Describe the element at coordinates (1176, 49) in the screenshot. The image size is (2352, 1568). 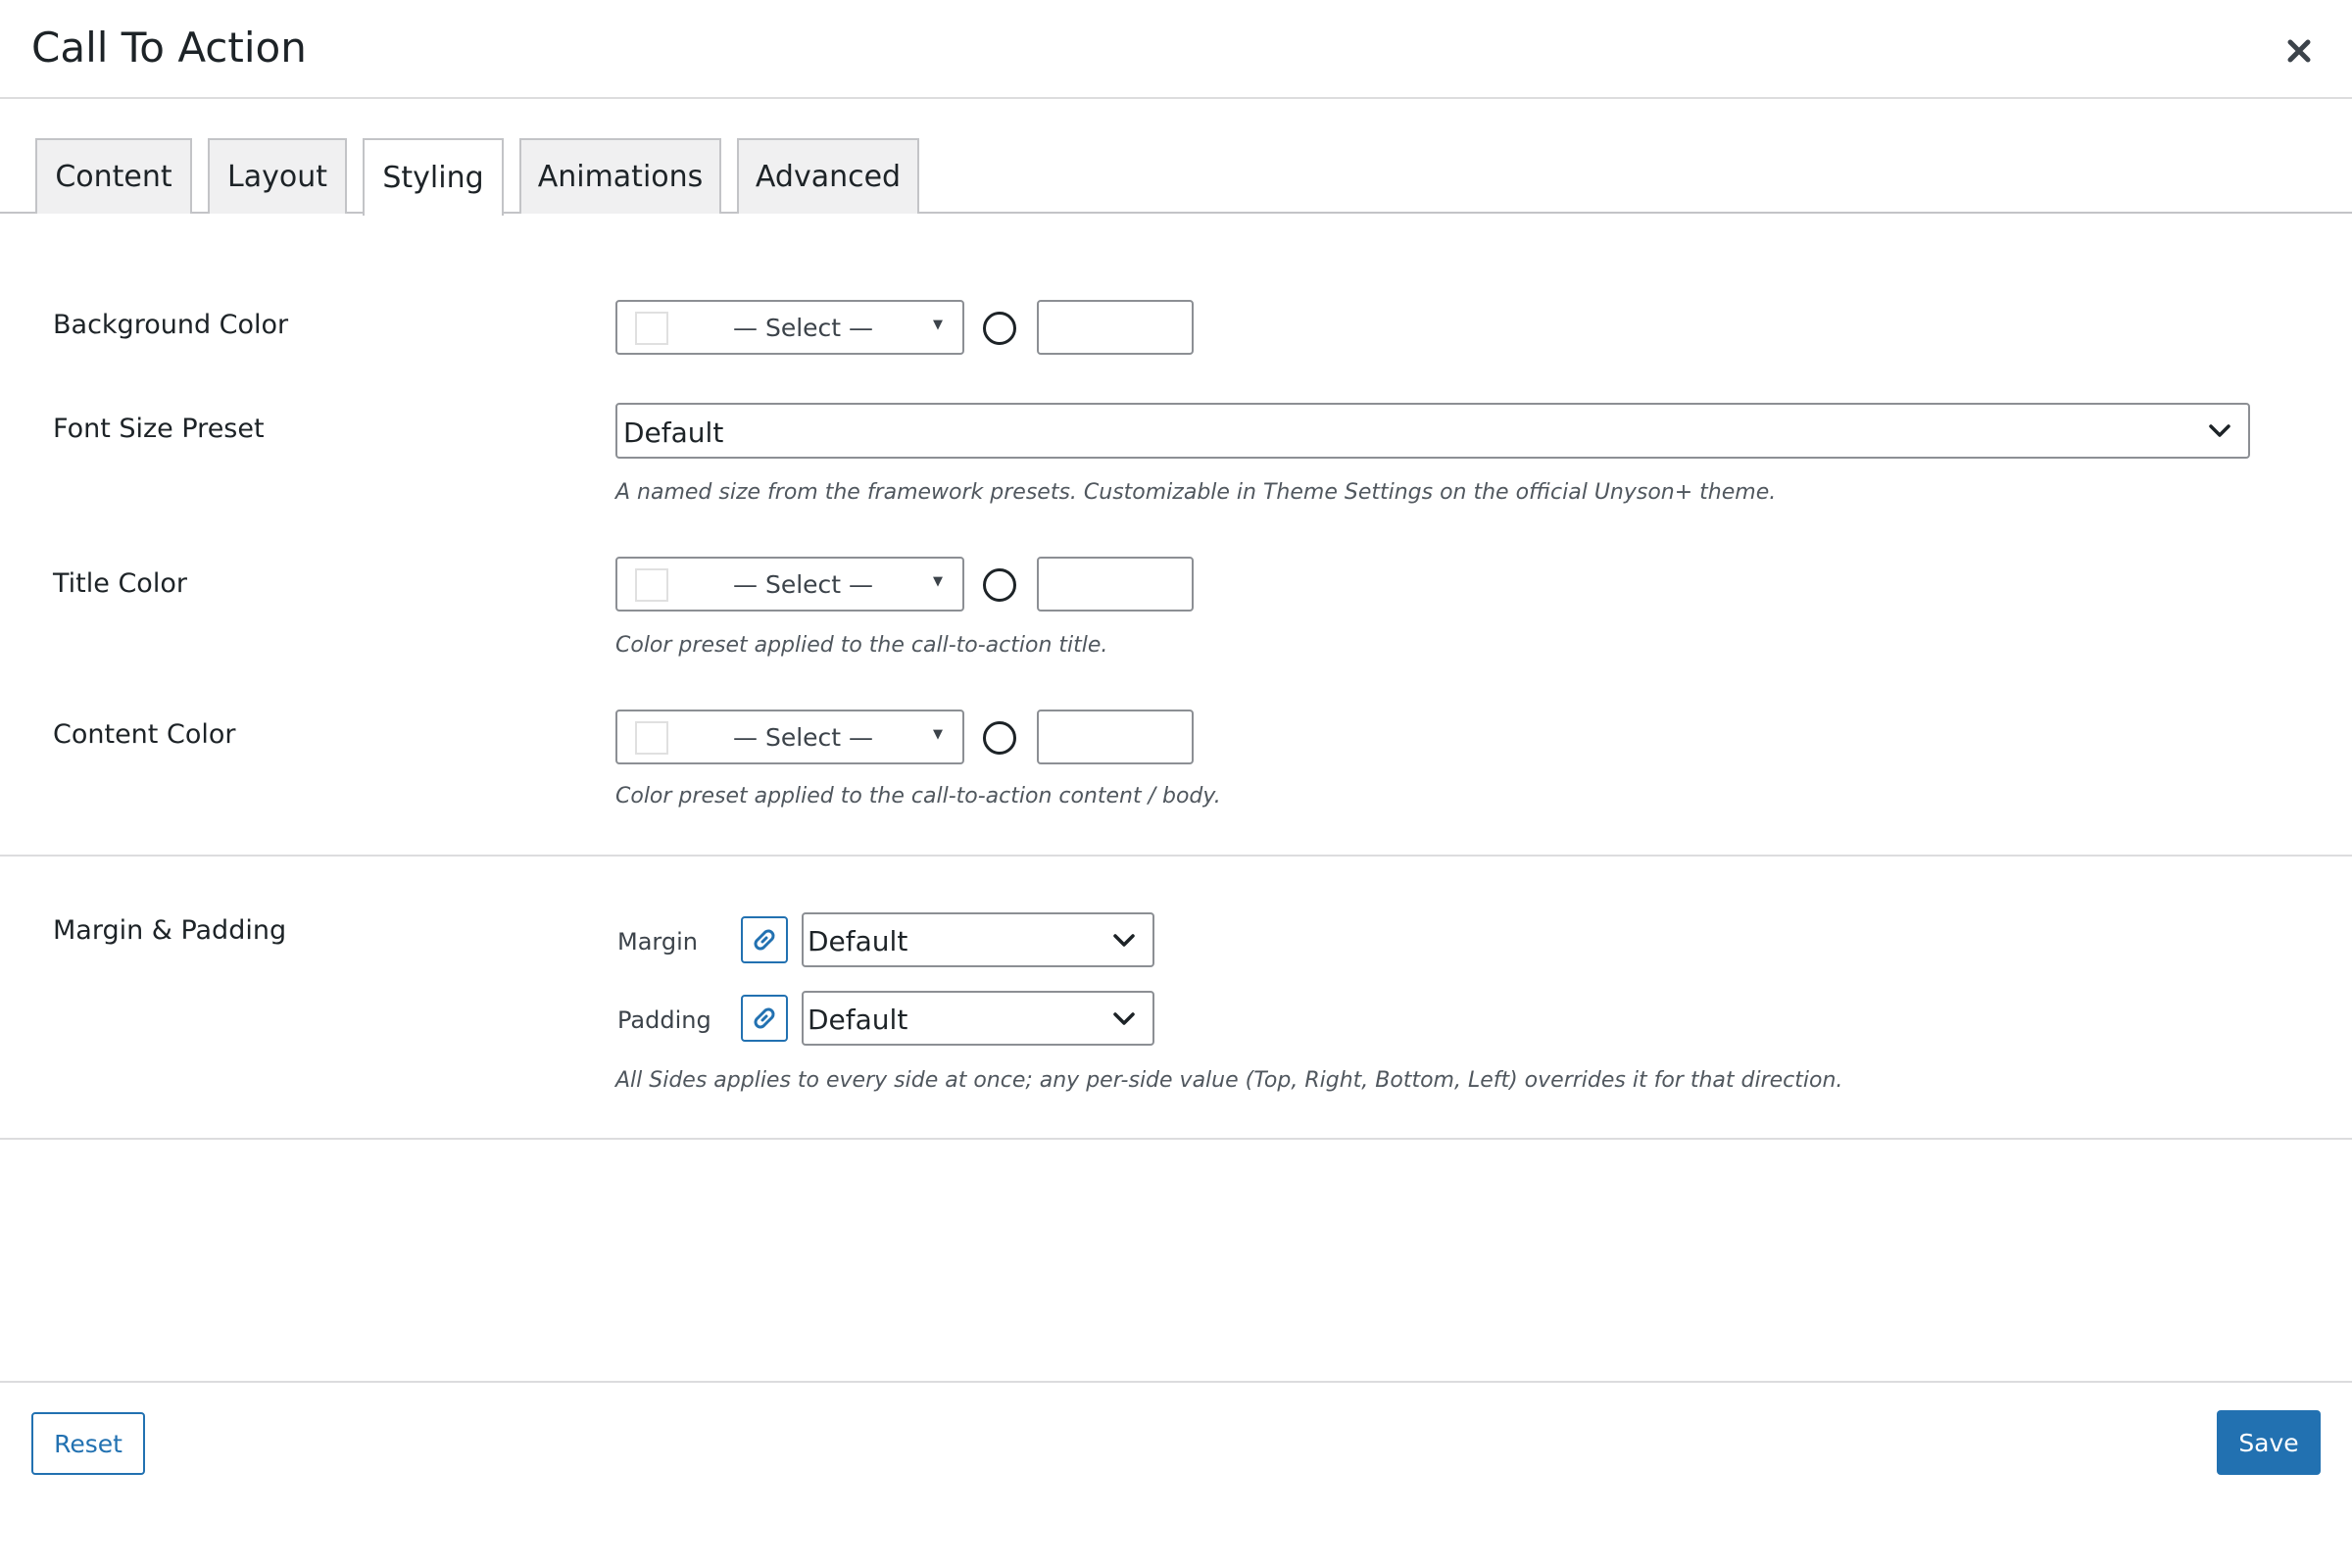
I see `modal-header: Call To Action` at that location.